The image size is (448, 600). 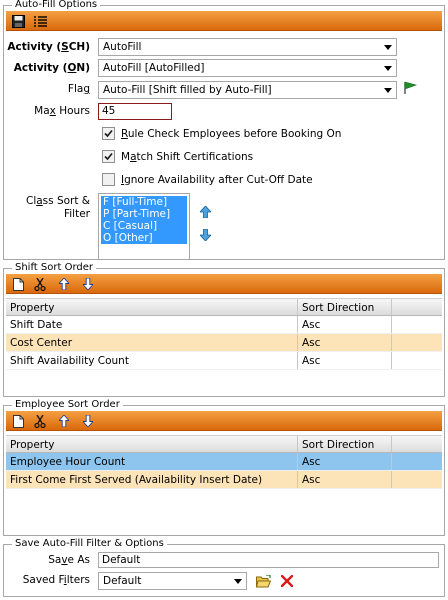 What do you see at coordinates (224, 284) in the screenshot?
I see `shift-sort-toolbar` at bounding box center [224, 284].